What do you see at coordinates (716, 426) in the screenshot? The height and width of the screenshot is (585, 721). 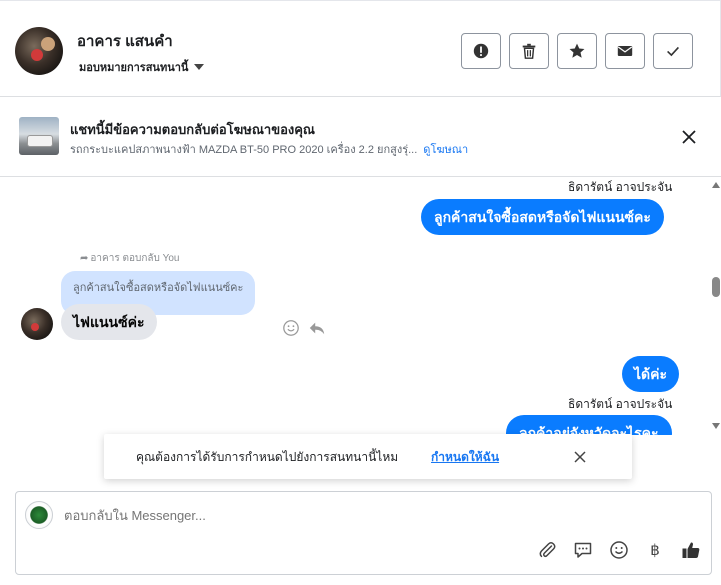 I see `scroll-down-arrow-icon` at bounding box center [716, 426].